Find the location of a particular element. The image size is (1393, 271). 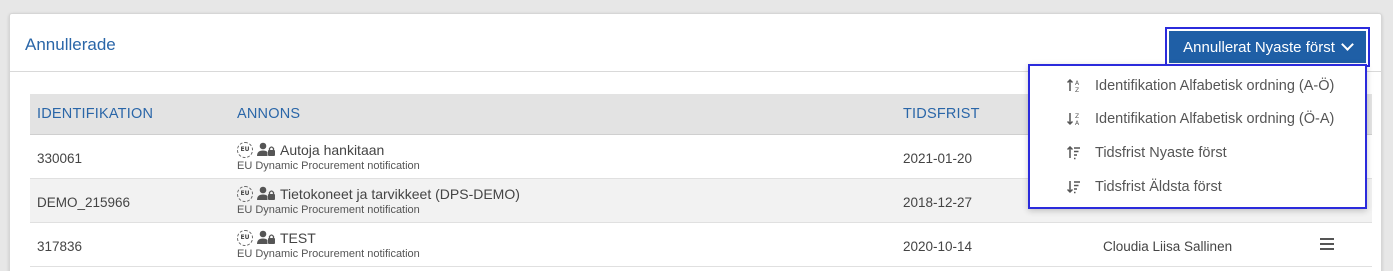

column-header-annons: ANNONS is located at coordinates (268, 114).